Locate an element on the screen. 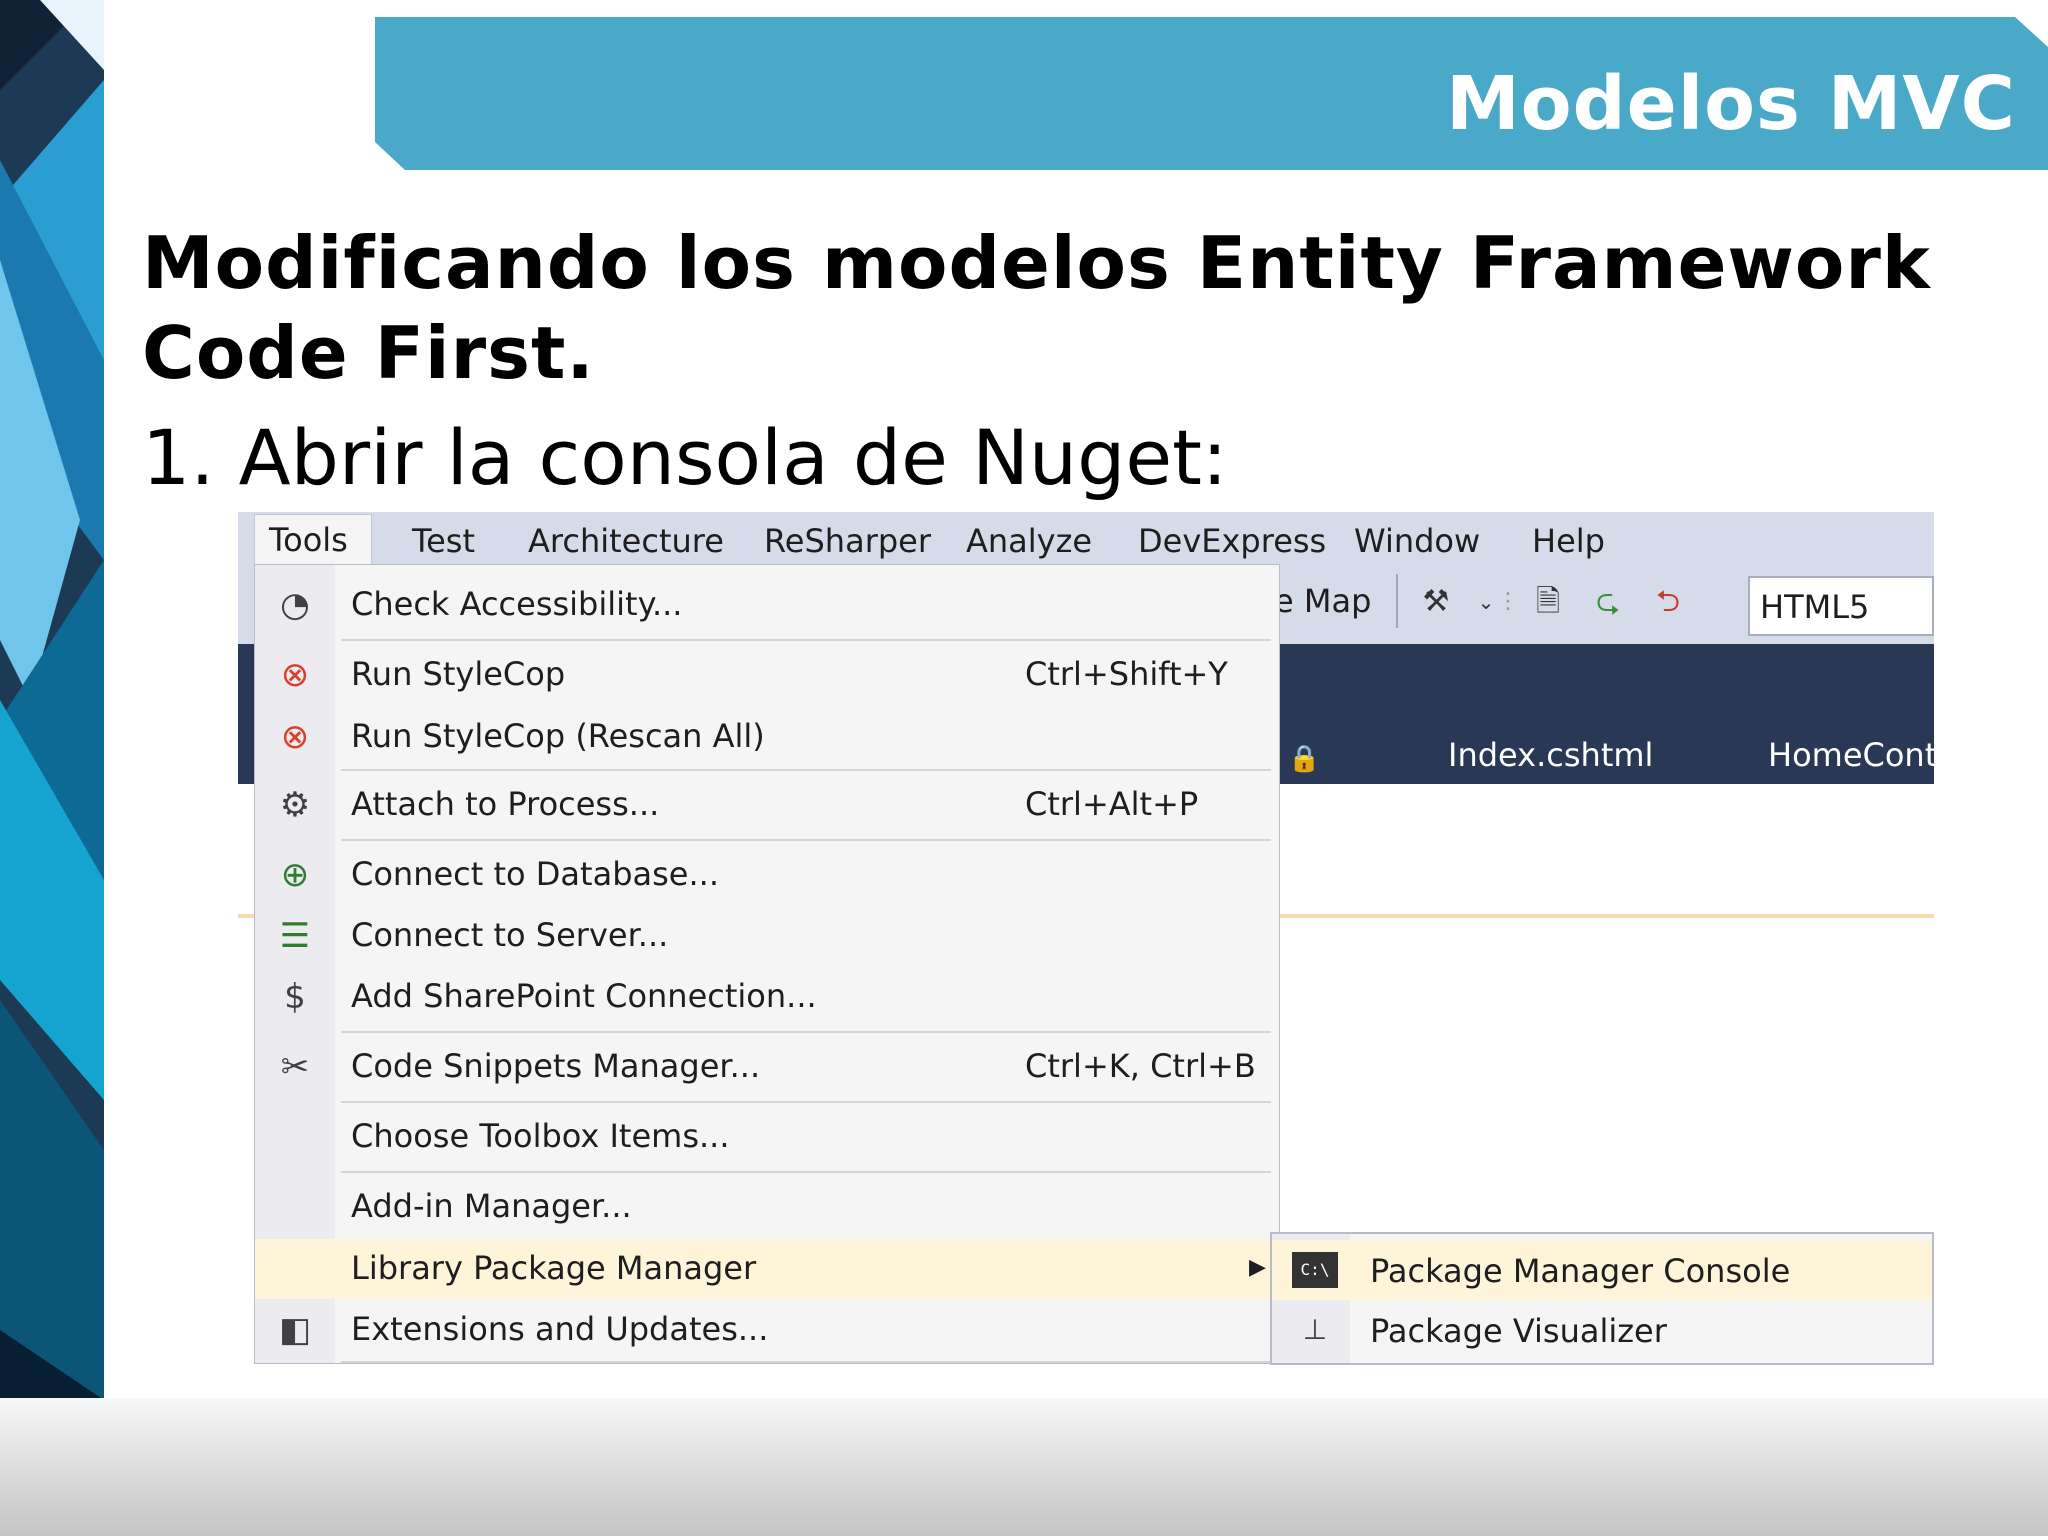 This screenshot has width=2048, height=1540. extensions-icon: ◧ is located at coordinates (295, 1330).